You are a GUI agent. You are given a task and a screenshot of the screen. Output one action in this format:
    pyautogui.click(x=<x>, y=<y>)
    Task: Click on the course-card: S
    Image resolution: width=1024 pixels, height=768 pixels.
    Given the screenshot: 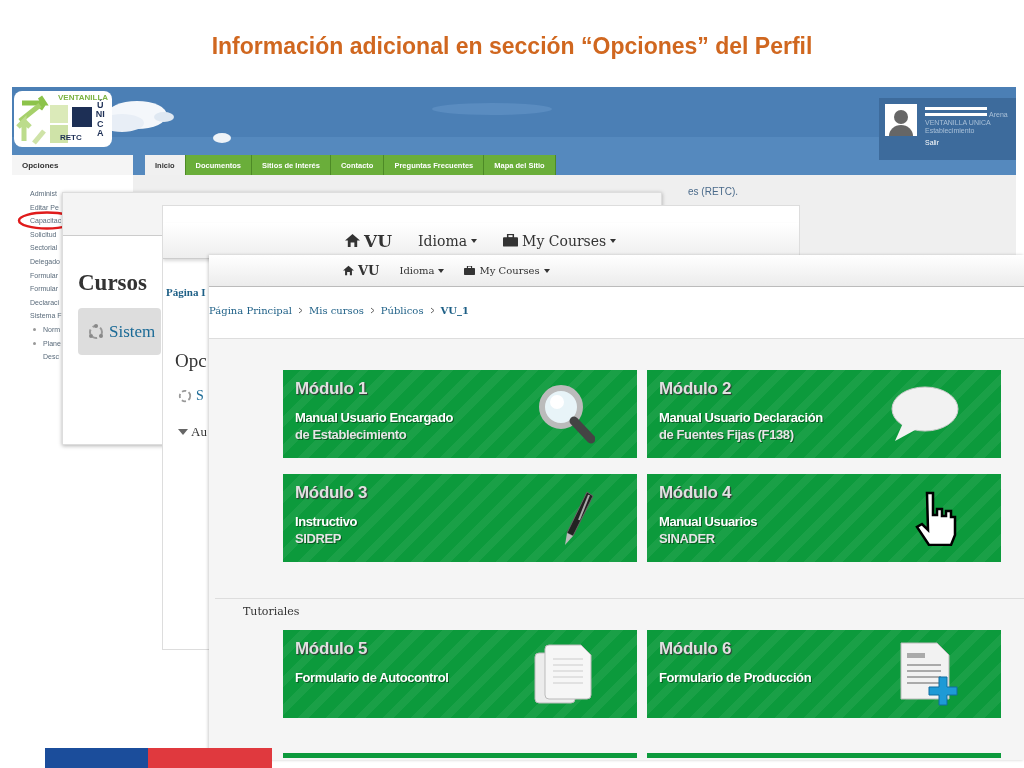 What is the action you would take?
    pyautogui.click(x=191, y=396)
    